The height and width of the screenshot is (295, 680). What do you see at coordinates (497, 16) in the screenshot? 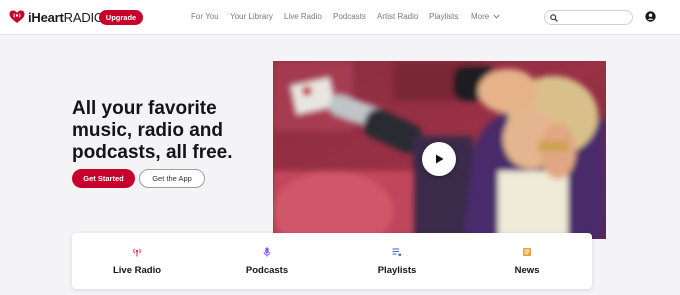
I see `chevron-down-icon` at bounding box center [497, 16].